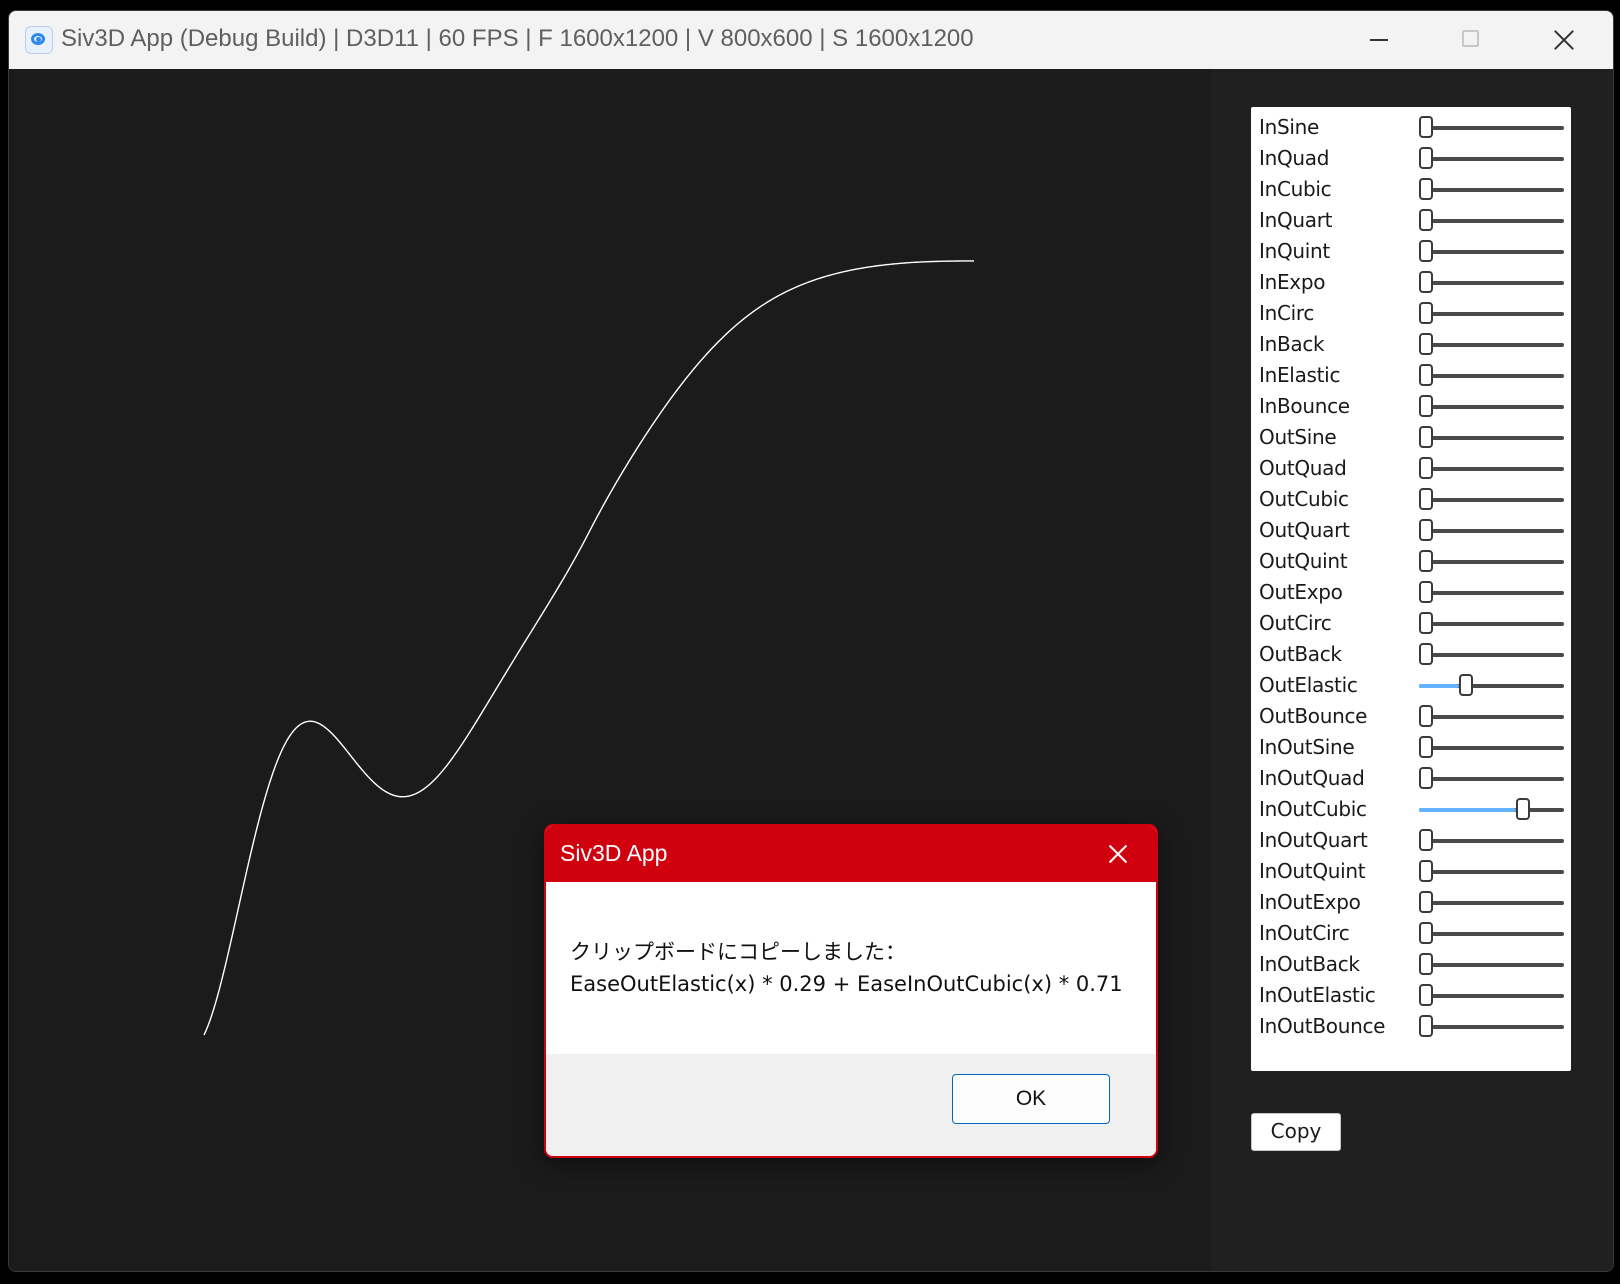  I want to click on slider-label: InOutQuad, so click(1312, 778).